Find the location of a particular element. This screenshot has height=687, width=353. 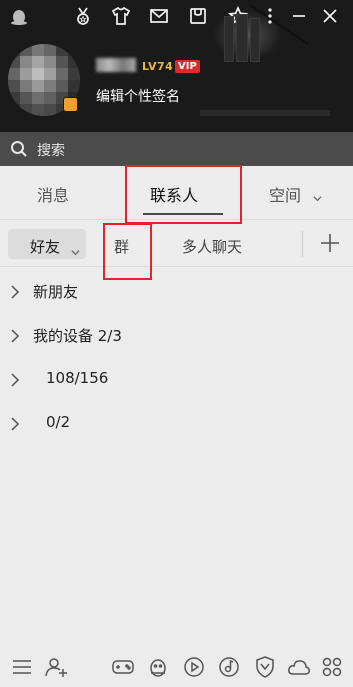

qq-penguin-icon is located at coordinates (19, 16).